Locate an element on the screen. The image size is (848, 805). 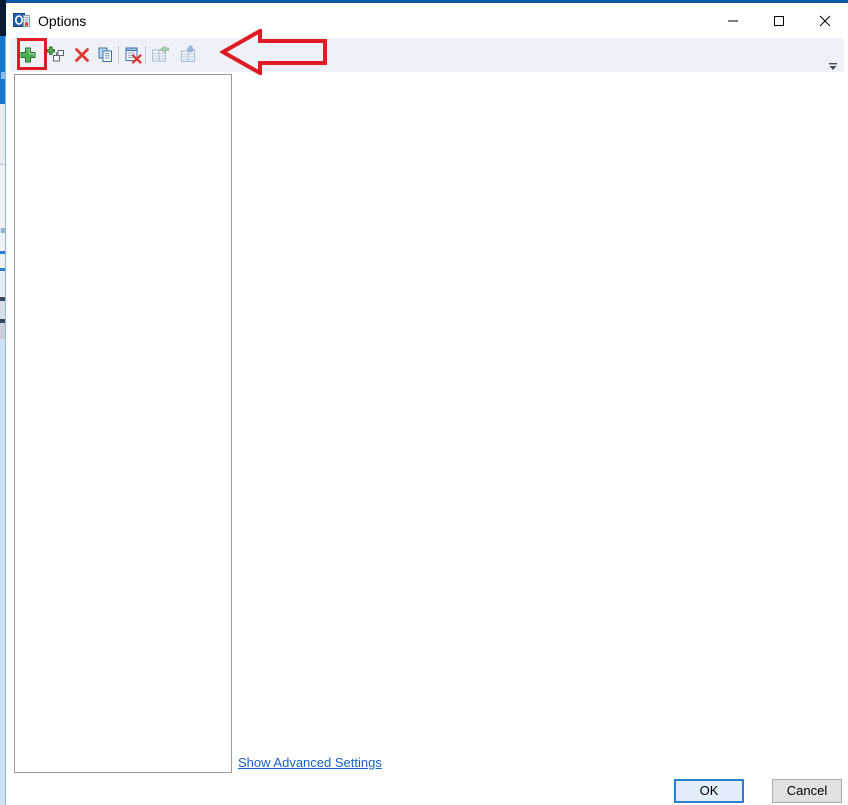
cancel-button: Cancel is located at coordinates (807, 791).